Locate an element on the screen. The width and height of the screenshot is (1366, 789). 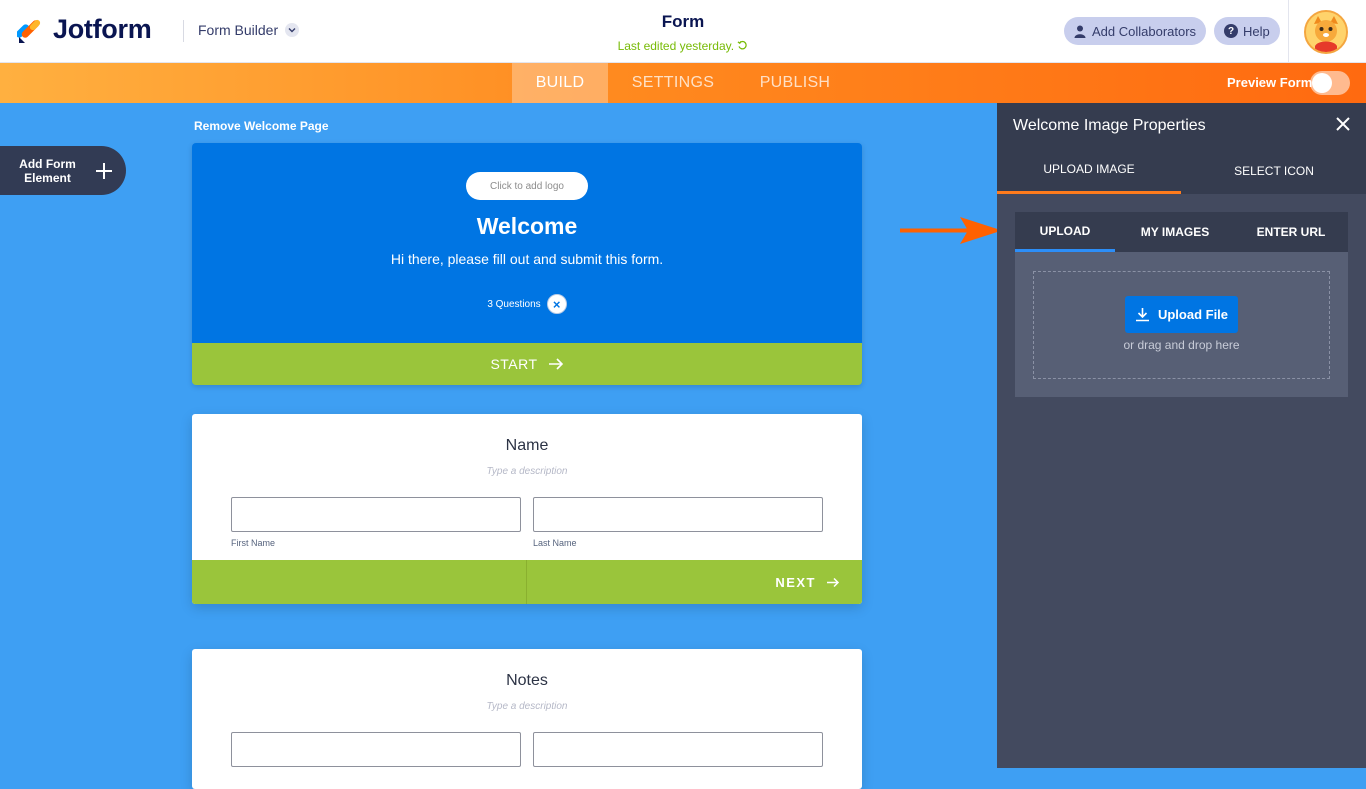
remove-welcome-page-link: Remove Welcome Page is located at coordinates (261, 126).